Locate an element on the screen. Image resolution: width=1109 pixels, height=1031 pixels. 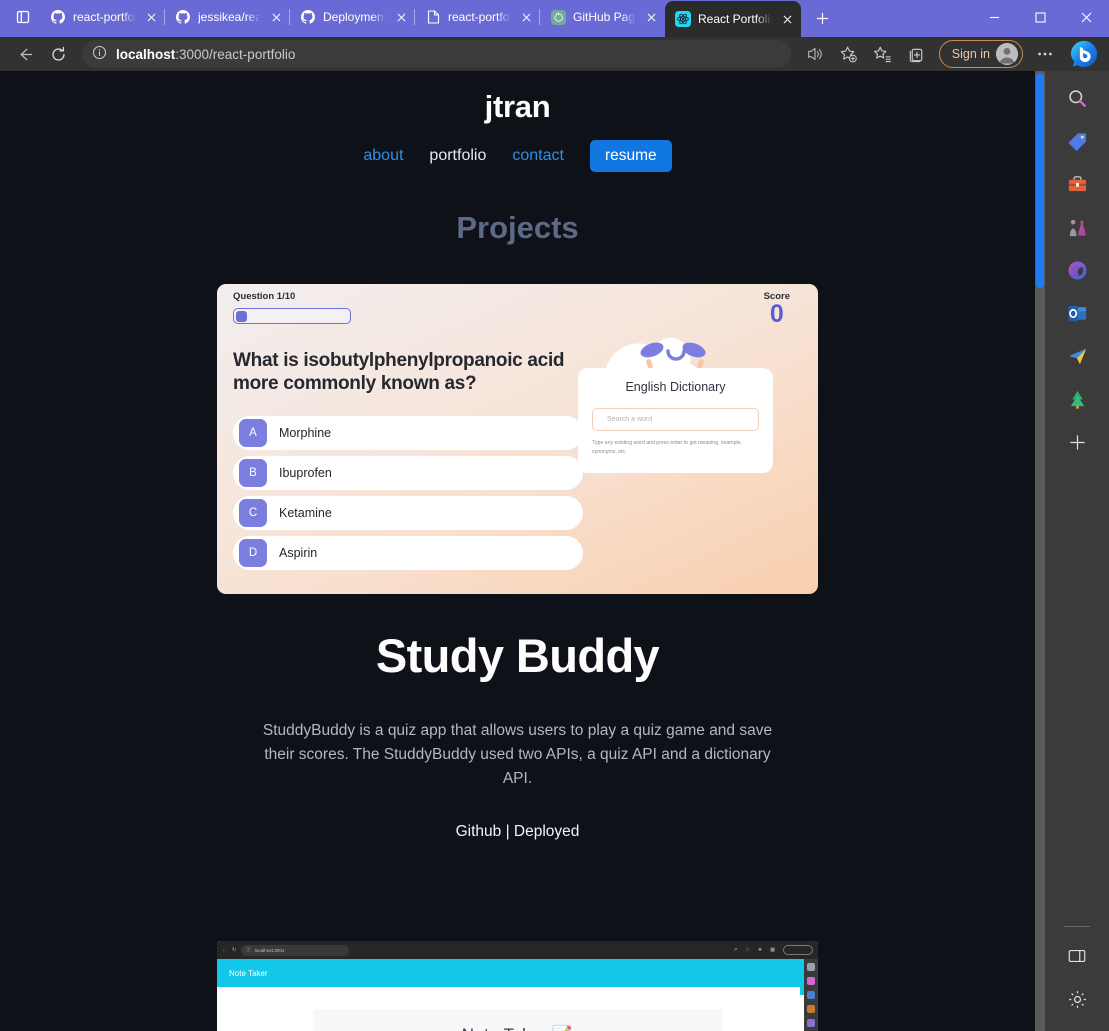
browser-toolbar: localhost:3000/react-portfolio Sign in is located at coordinates (554, 54).